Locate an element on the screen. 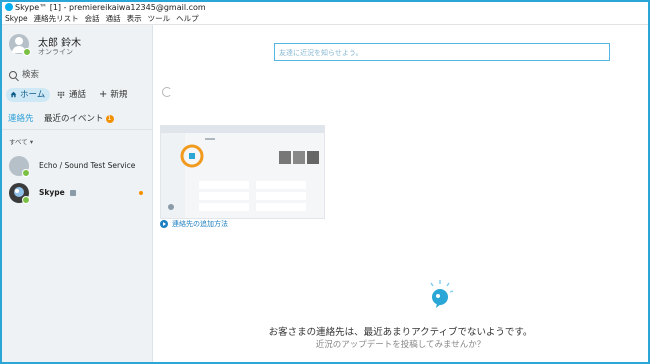 This screenshot has height=364, width=650. contact-item-skype: Skype is located at coordinates (77, 193).